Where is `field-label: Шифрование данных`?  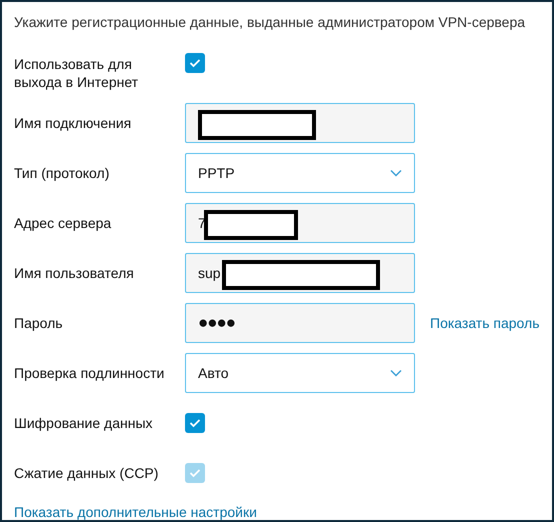 field-label: Шифрование данных is located at coordinates (84, 423).